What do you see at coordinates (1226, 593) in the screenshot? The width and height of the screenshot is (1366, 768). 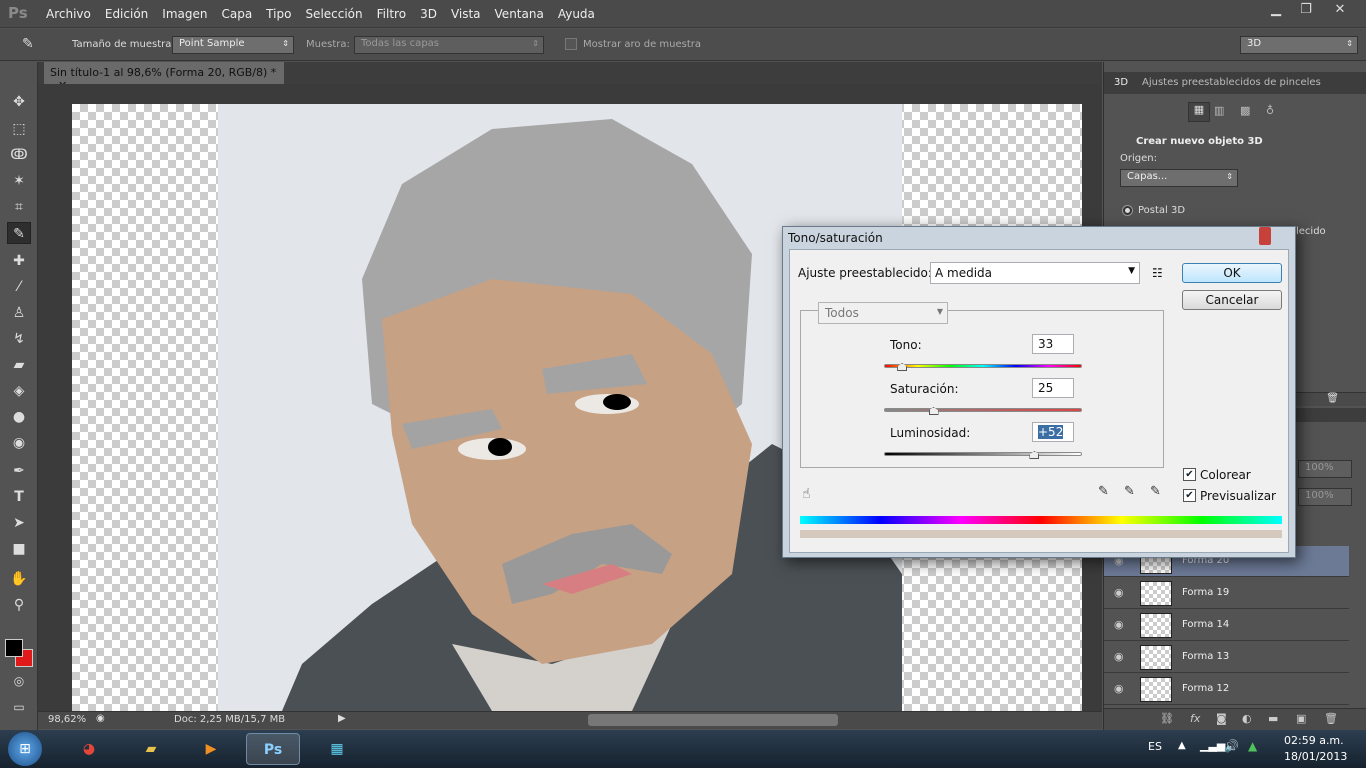 I see `layer-row: ◉ Forma 19` at bounding box center [1226, 593].